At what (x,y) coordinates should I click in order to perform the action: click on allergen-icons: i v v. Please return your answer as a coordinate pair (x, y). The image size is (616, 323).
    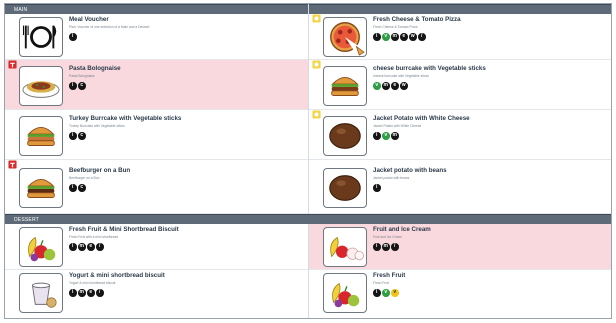
    Looking at the image, I should click on (386, 293).